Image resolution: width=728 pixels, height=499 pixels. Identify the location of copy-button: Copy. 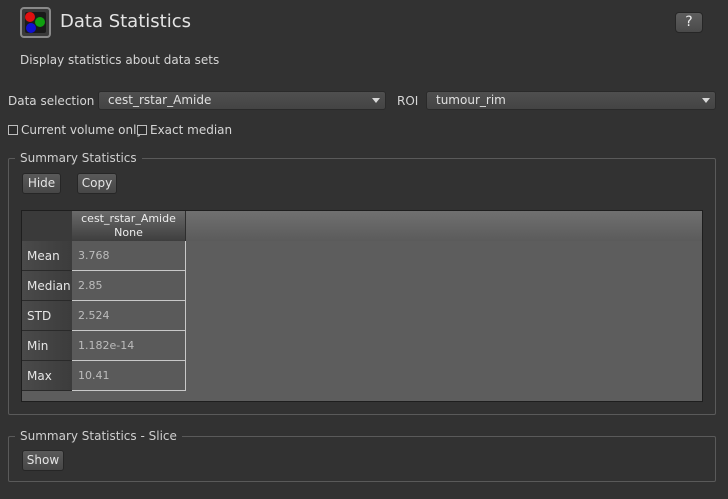
(97, 183).